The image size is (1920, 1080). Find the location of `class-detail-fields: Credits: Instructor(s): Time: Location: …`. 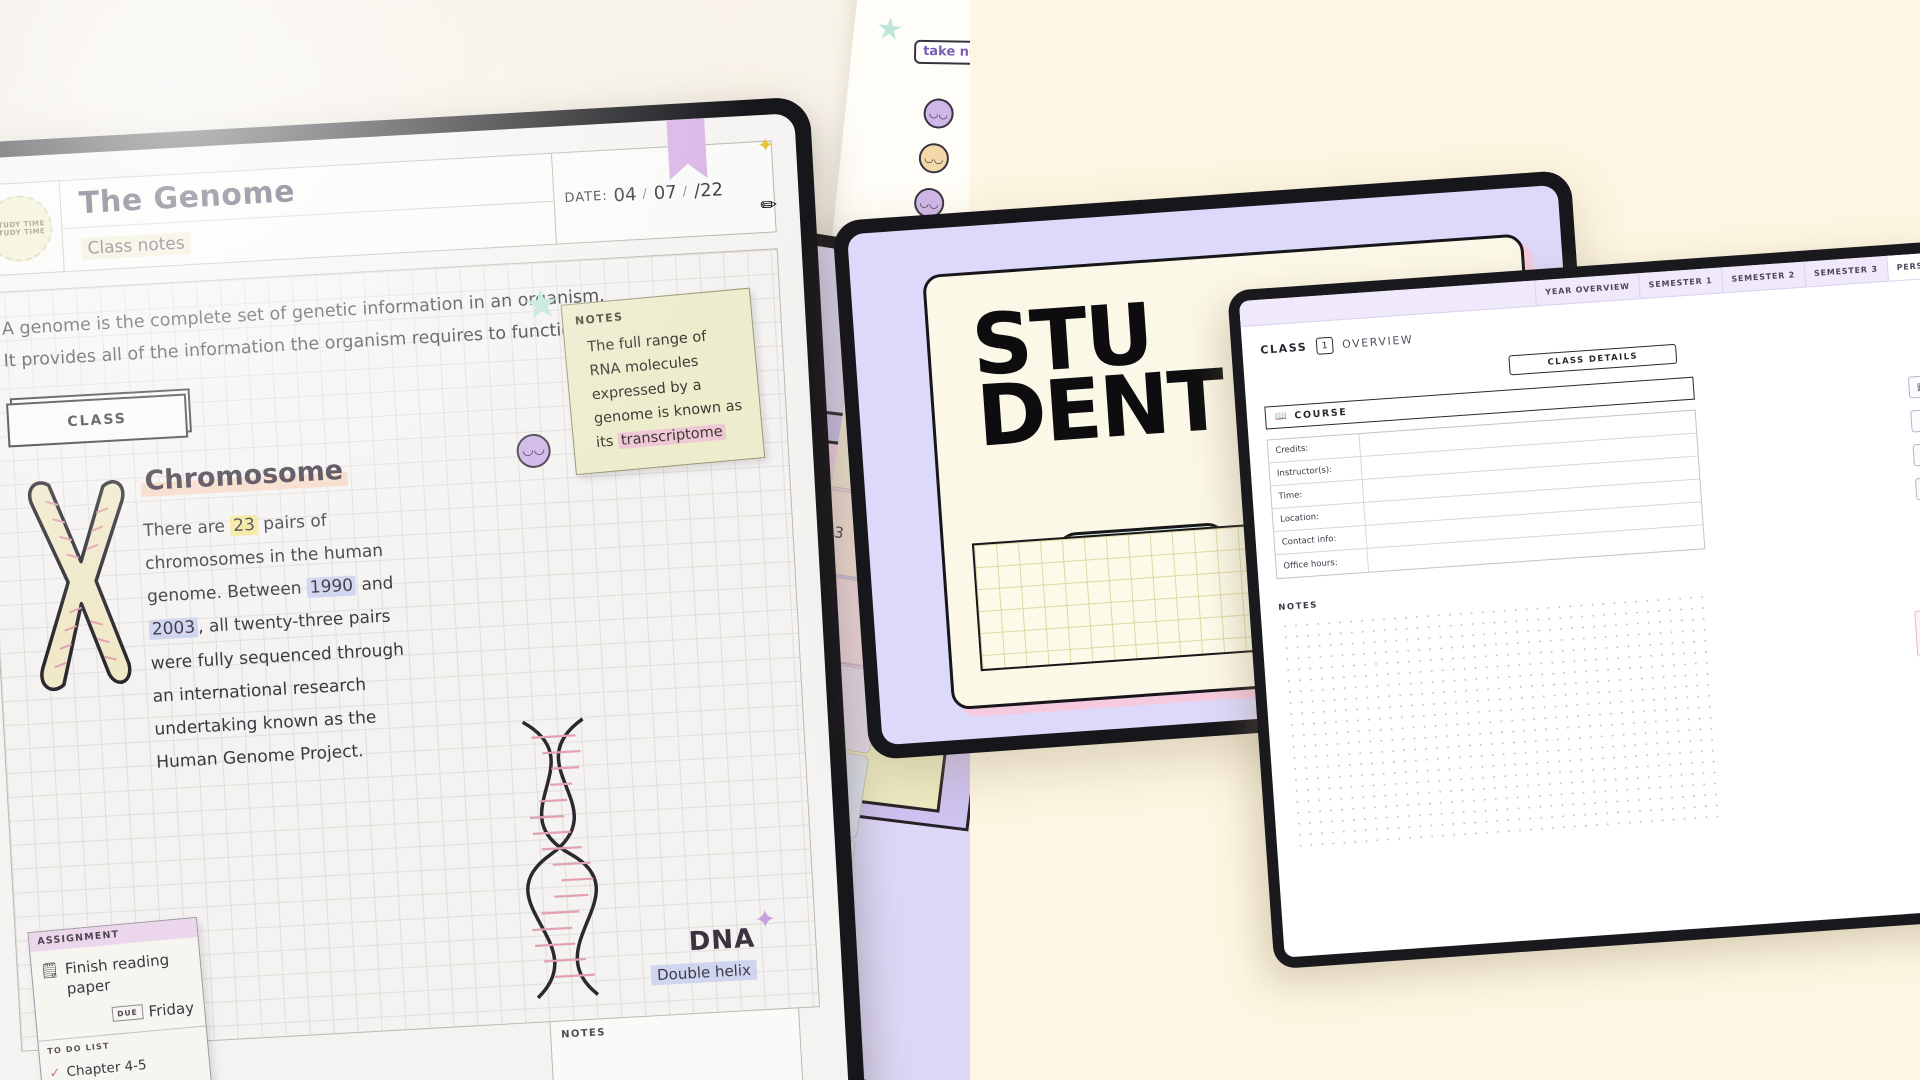

class-detail-fields: Credits: Instructor(s): Time: Location: … is located at coordinates (1486, 494).